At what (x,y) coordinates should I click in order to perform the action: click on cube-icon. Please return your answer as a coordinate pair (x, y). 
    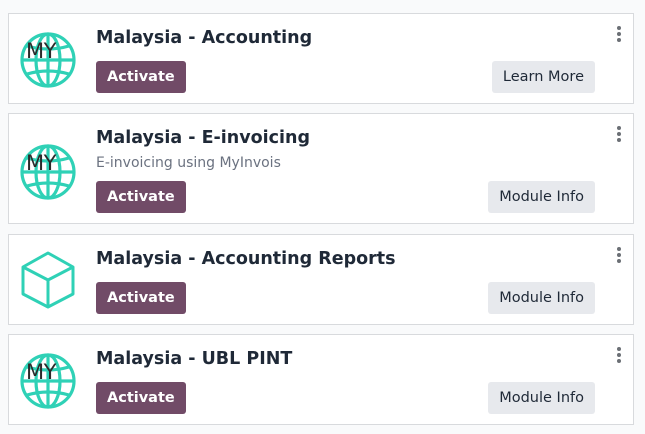
    Looking at the image, I should click on (50, 279).